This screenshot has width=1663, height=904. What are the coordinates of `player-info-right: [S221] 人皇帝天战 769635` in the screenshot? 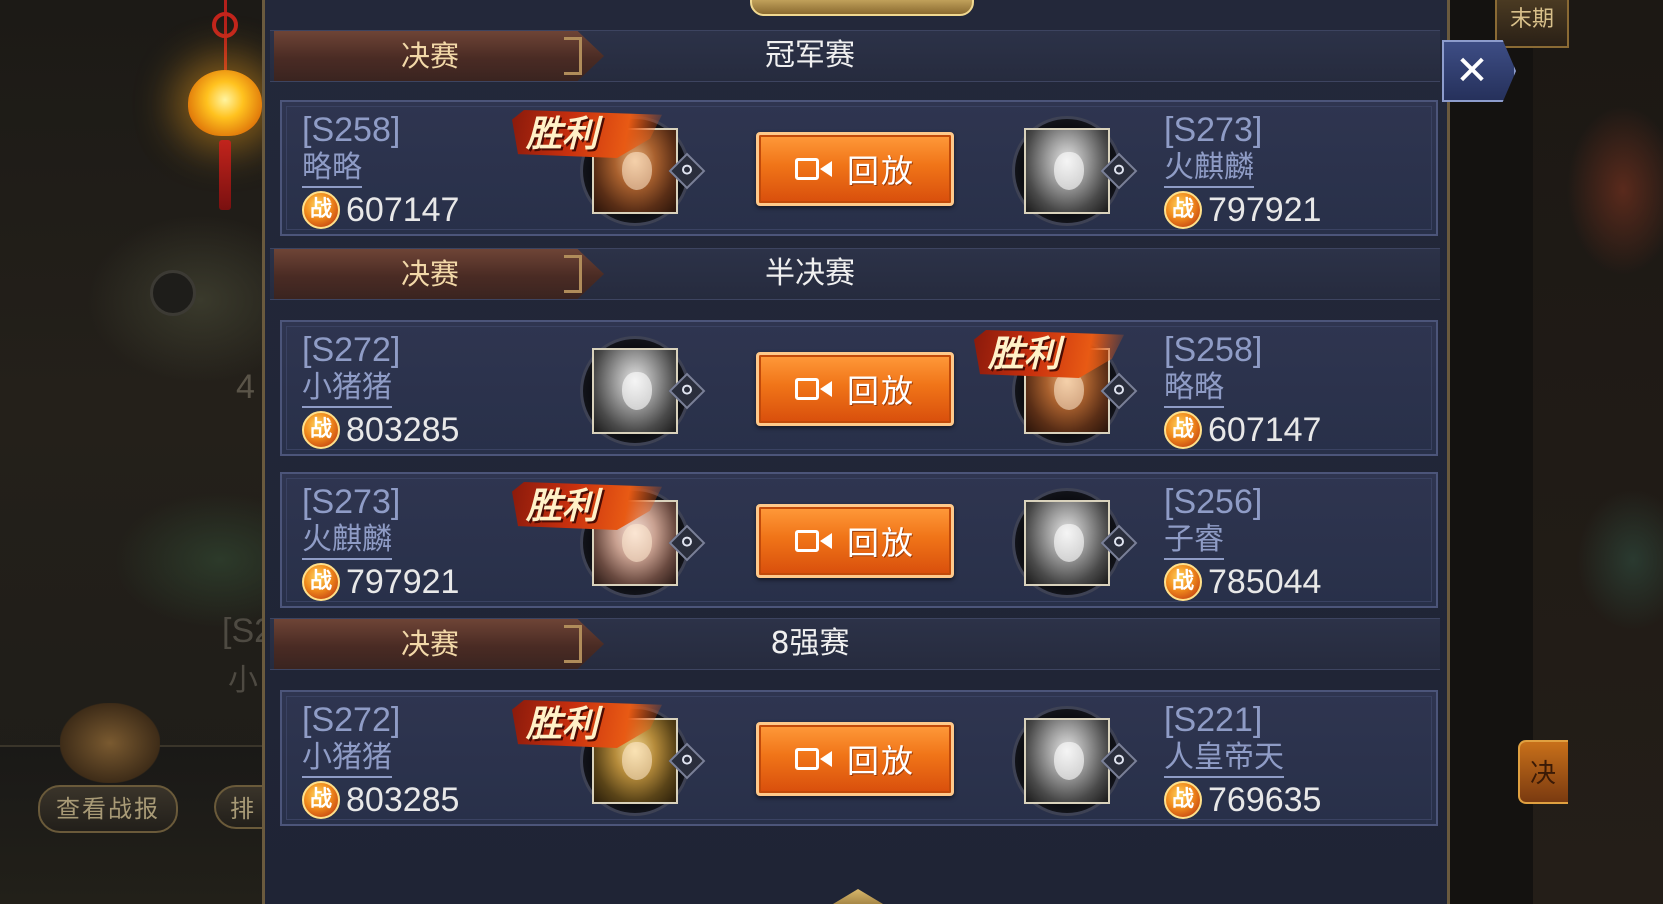 It's located at (1264, 760).